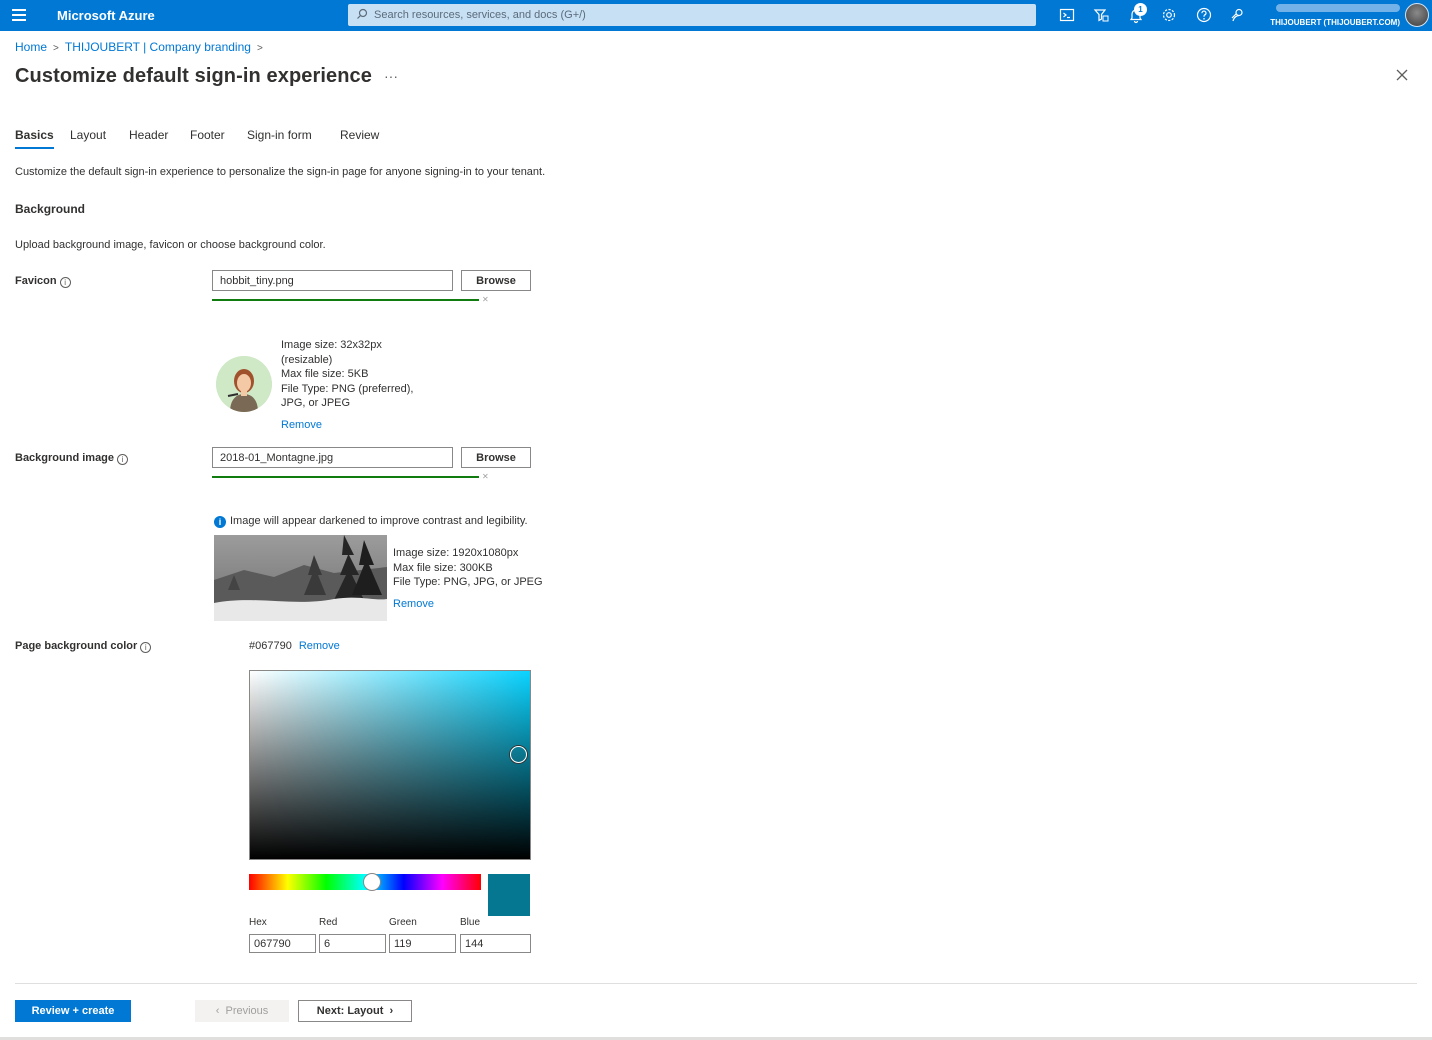 The image size is (1432, 1040). What do you see at coordinates (106, 15) in the screenshot?
I see `brand-name: Microsoft Azure` at bounding box center [106, 15].